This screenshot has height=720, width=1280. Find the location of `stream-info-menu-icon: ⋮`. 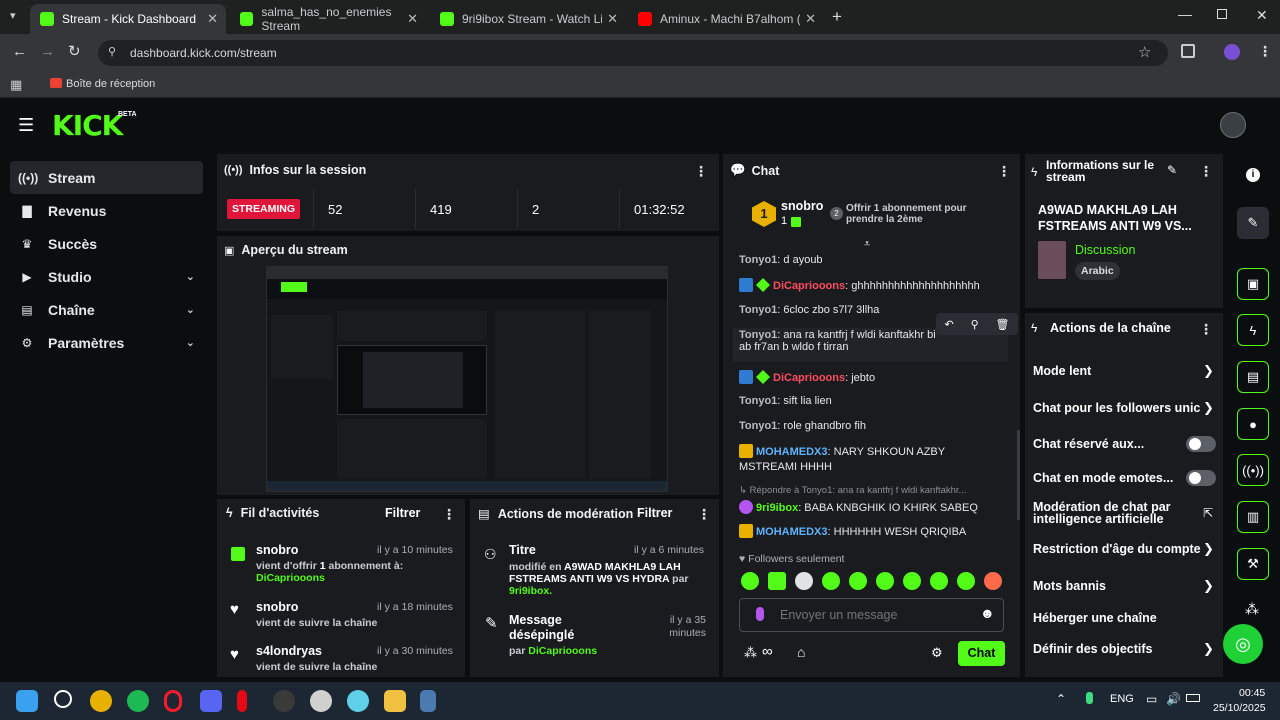

stream-info-menu-icon: ⋮ is located at coordinates (1206, 171).